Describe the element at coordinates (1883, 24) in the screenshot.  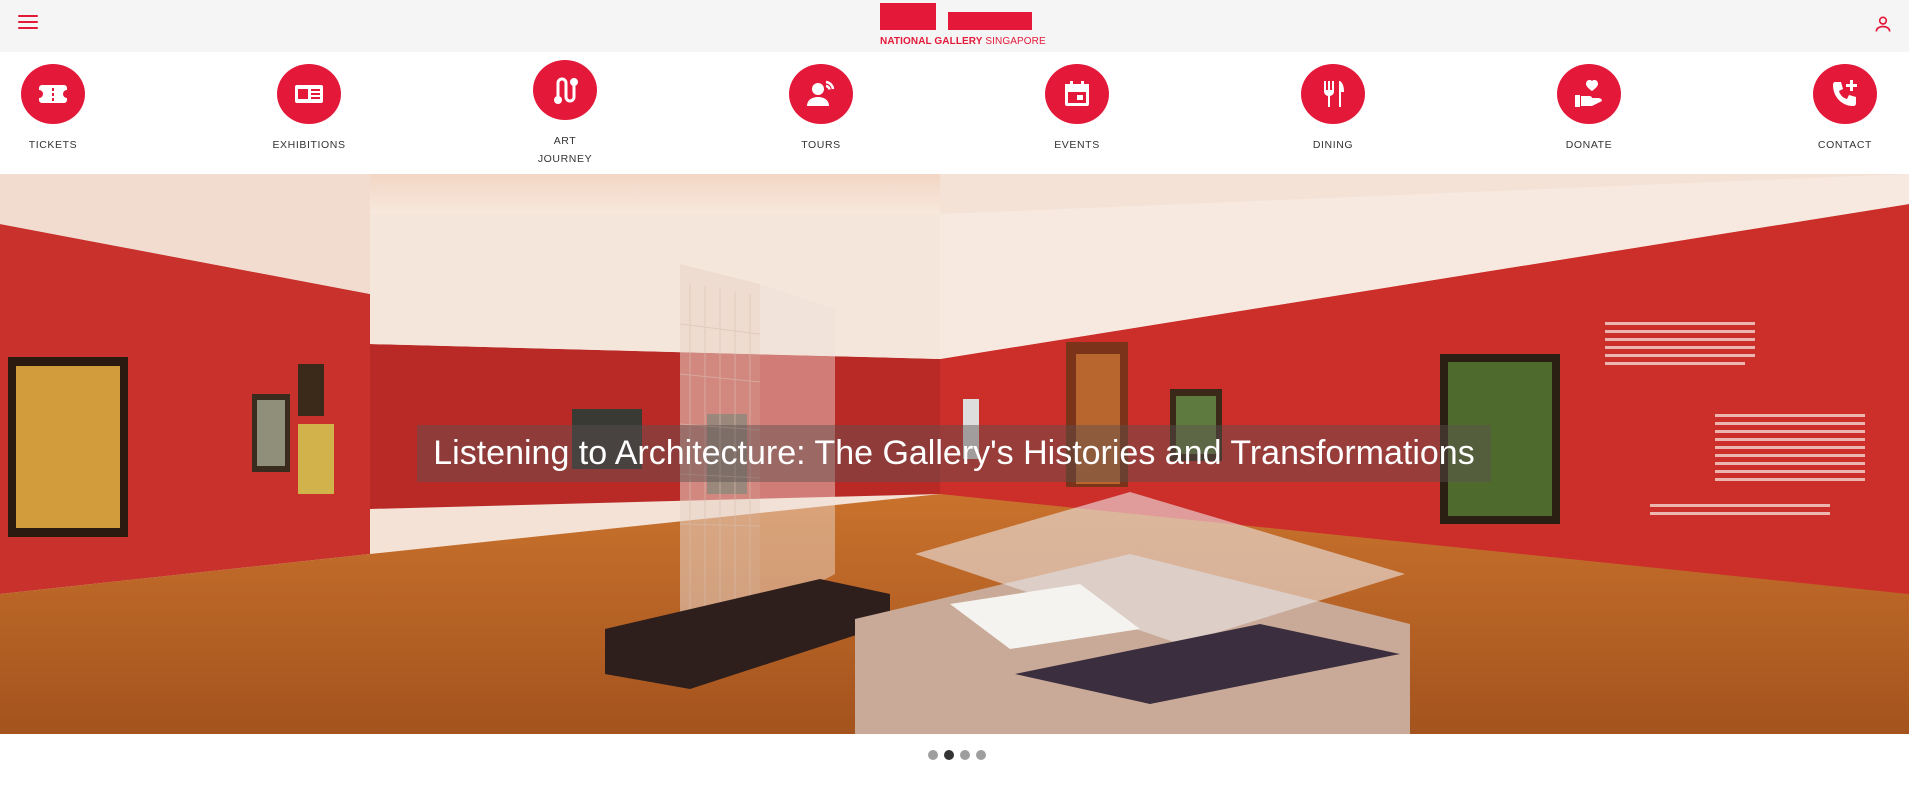
I see `user-account-icon` at that location.